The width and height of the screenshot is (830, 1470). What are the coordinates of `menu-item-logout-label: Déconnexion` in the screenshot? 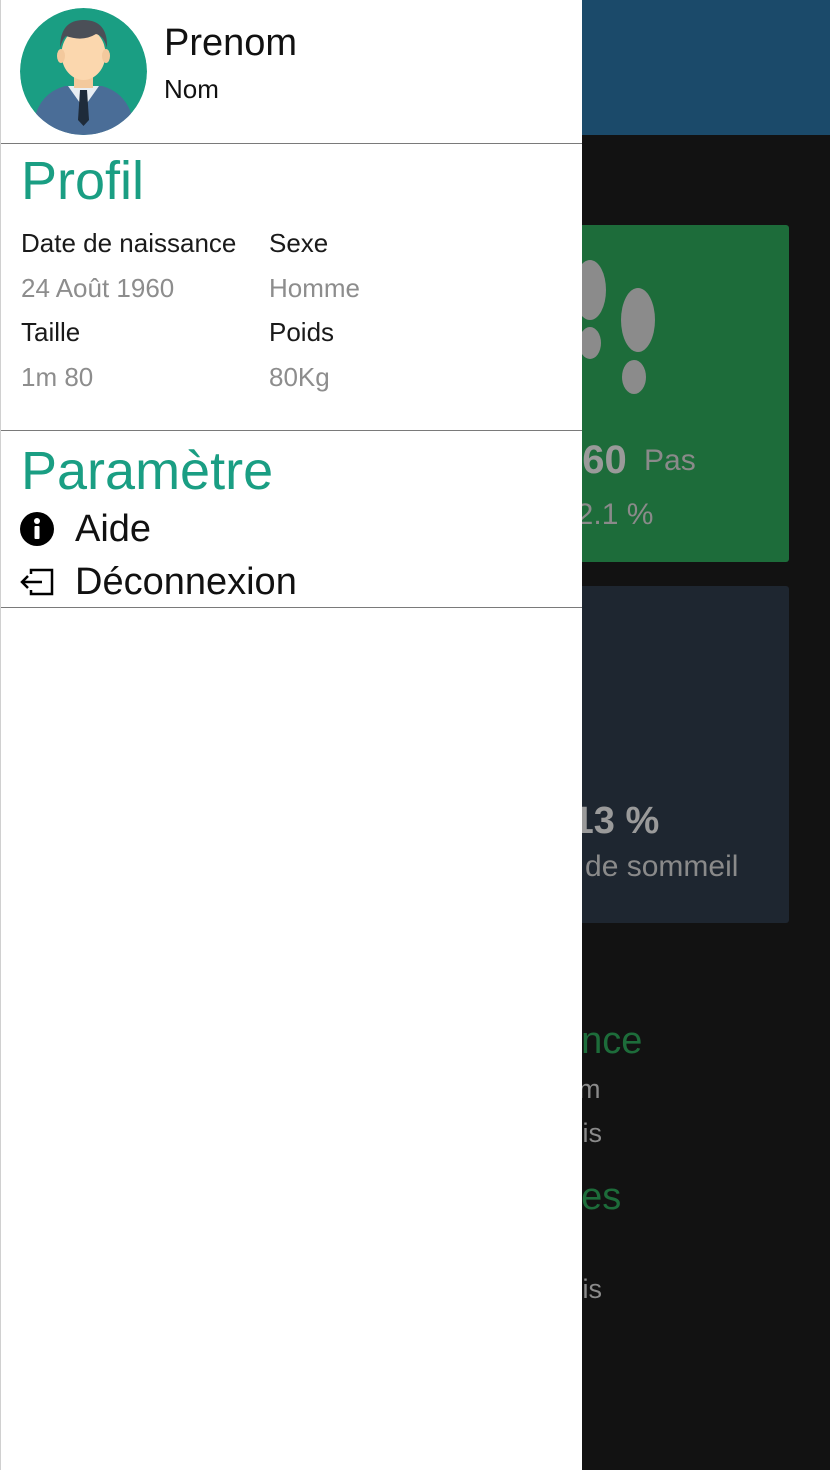 It's located at (186, 581).